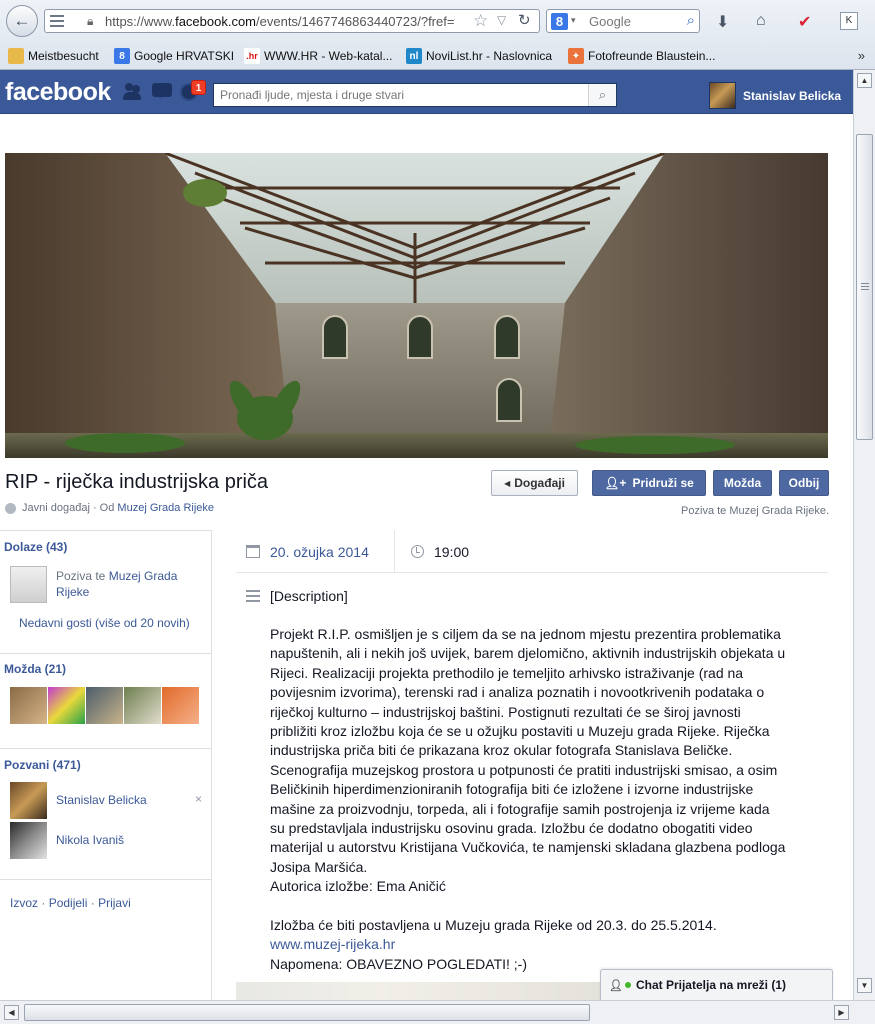 The image size is (875, 1024). Describe the element at coordinates (109, 508) in the screenshot. I see `event-meta: Javni događaj · Od Muzej Grada Rijeke` at that location.